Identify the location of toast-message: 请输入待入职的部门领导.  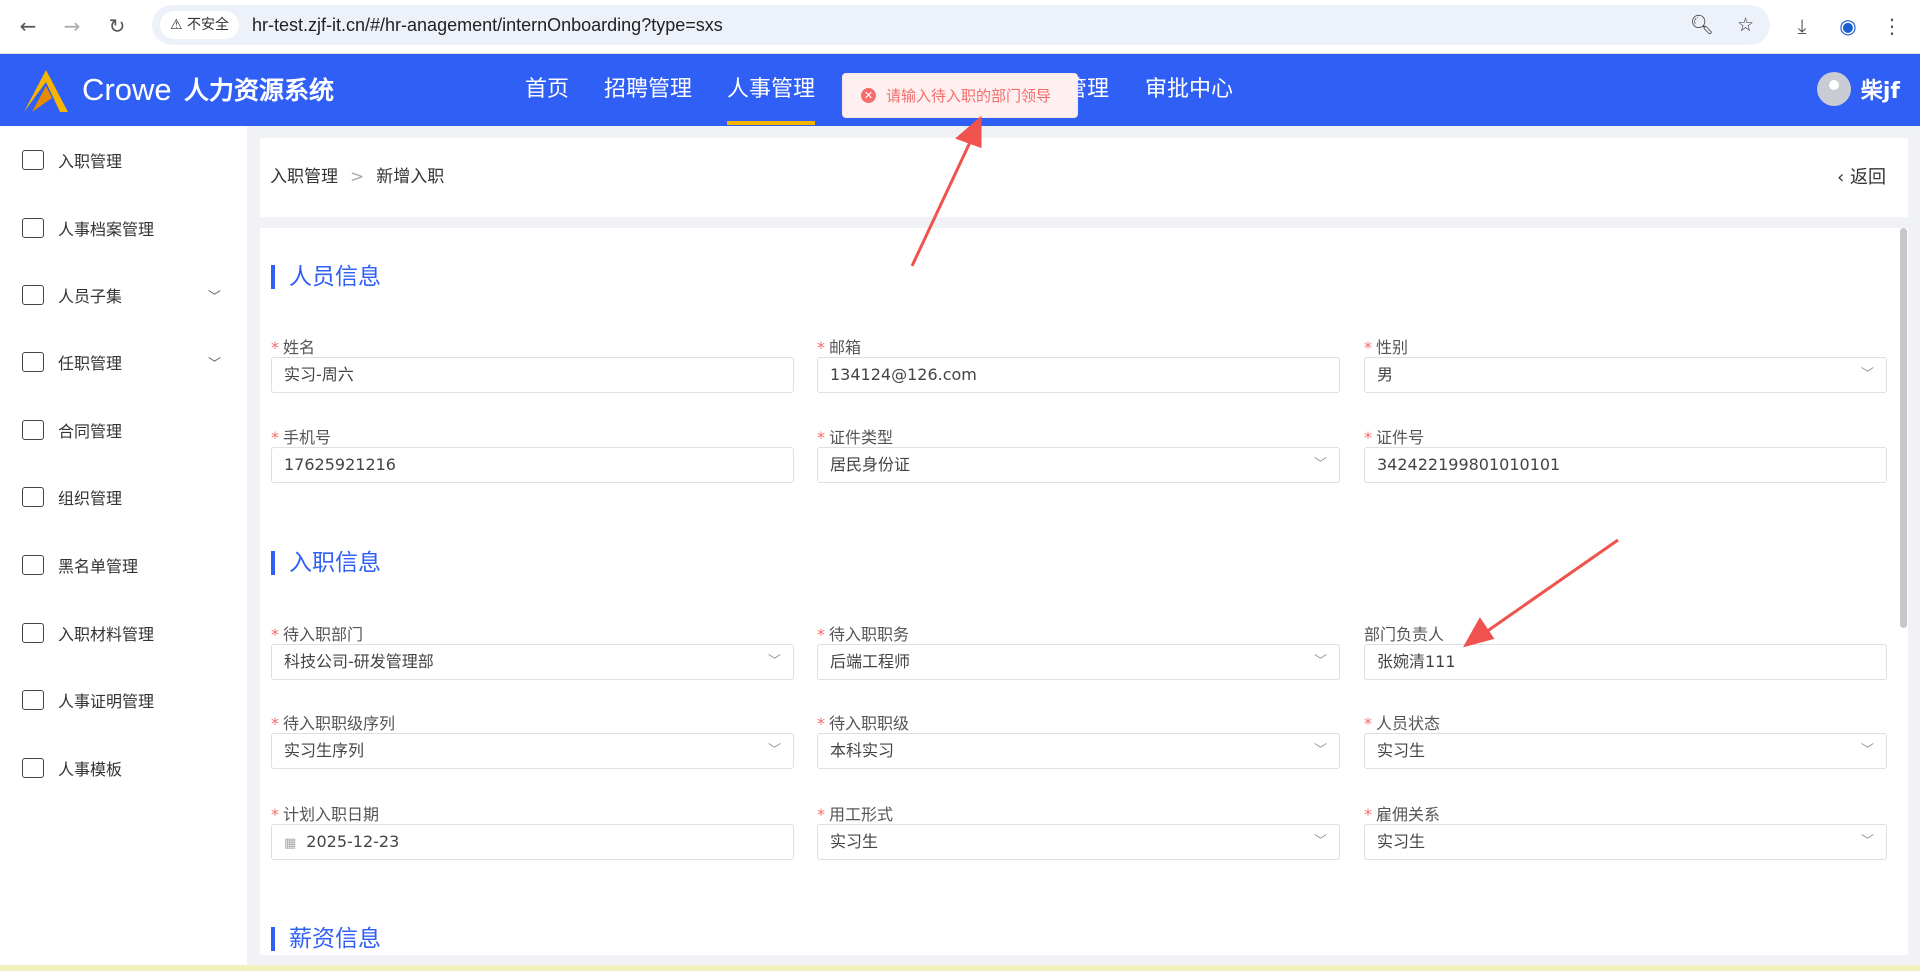
(969, 96).